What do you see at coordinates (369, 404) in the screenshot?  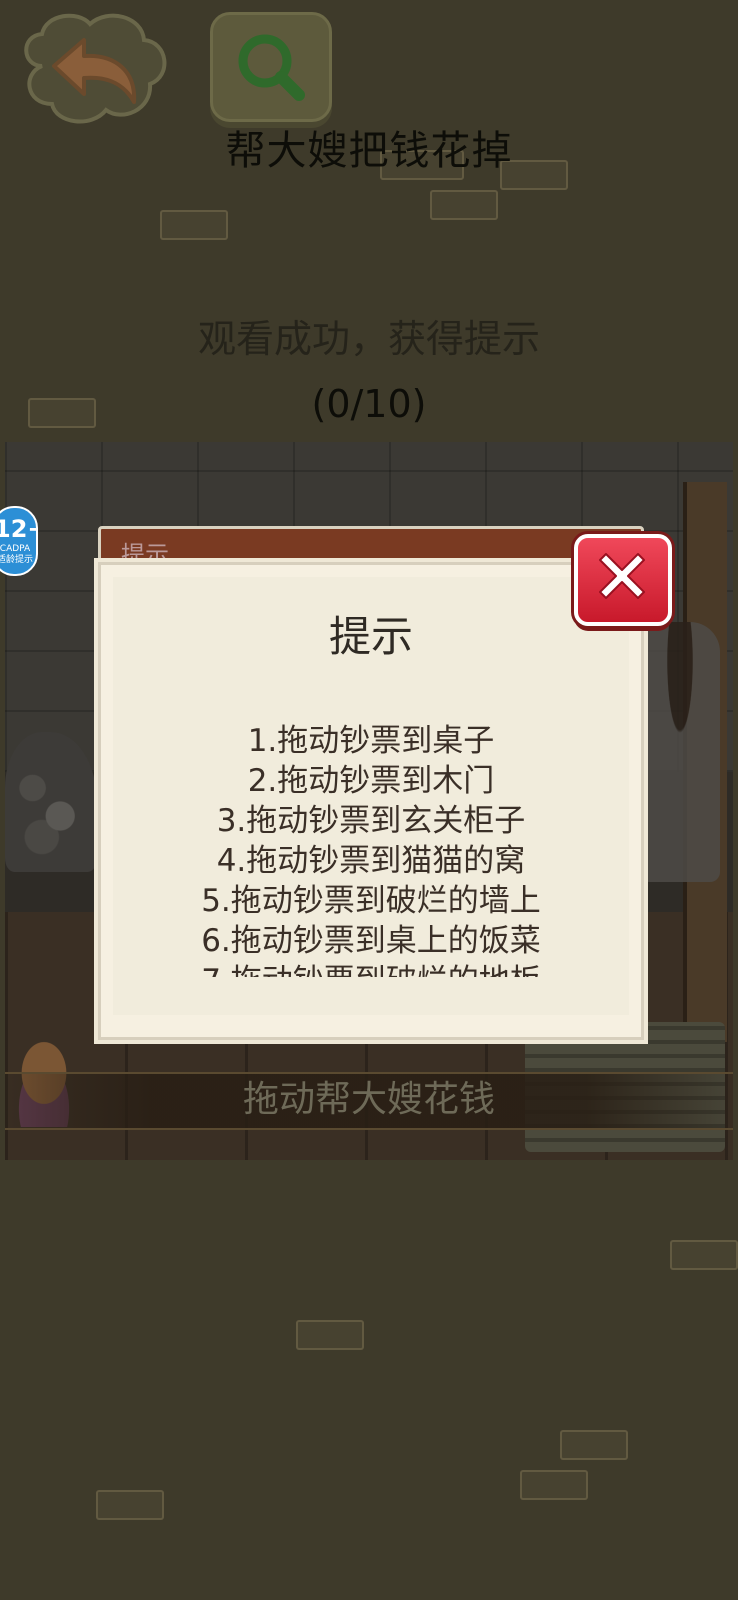 I see `hint-counter: (0/10)` at bounding box center [369, 404].